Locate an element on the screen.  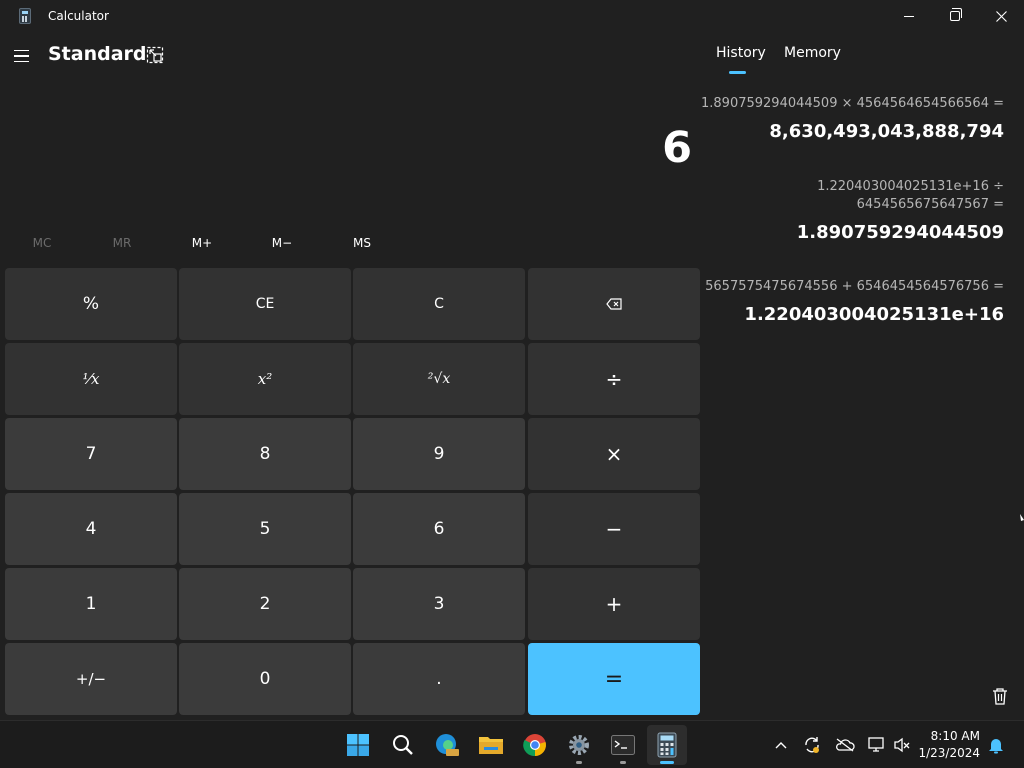
show-hidden-icons-button is located at coordinates (781, 745).